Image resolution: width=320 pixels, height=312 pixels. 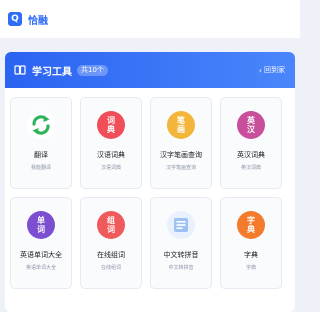 I want to click on stroke-icon: 笔画, so click(x=181, y=125).